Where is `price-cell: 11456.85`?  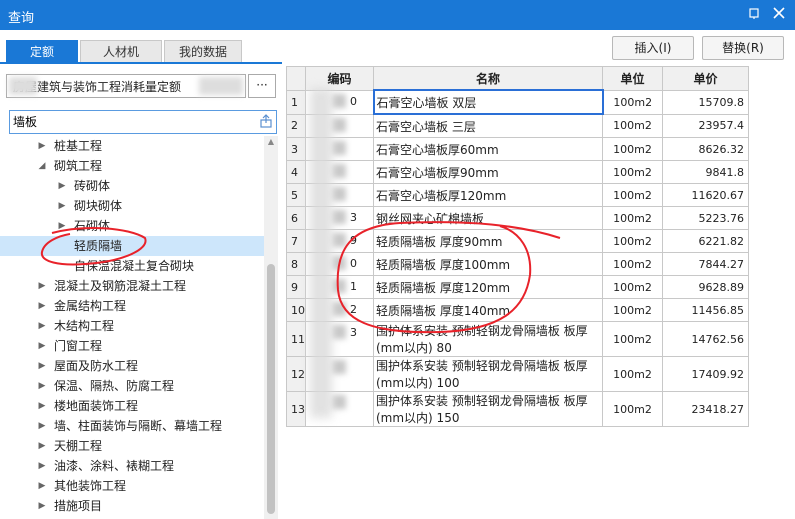 price-cell: 11456.85 is located at coordinates (705, 310).